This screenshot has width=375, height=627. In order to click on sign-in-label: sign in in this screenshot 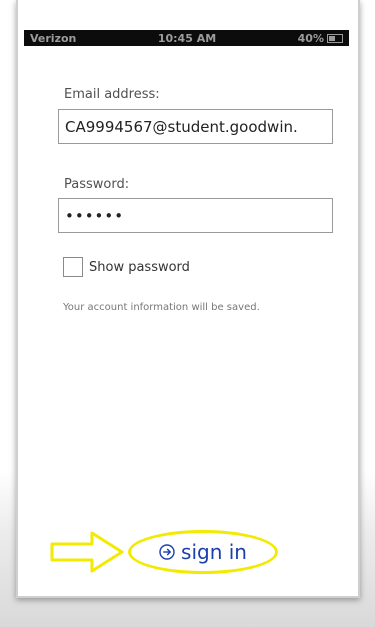, I will do `click(214, 552)`.